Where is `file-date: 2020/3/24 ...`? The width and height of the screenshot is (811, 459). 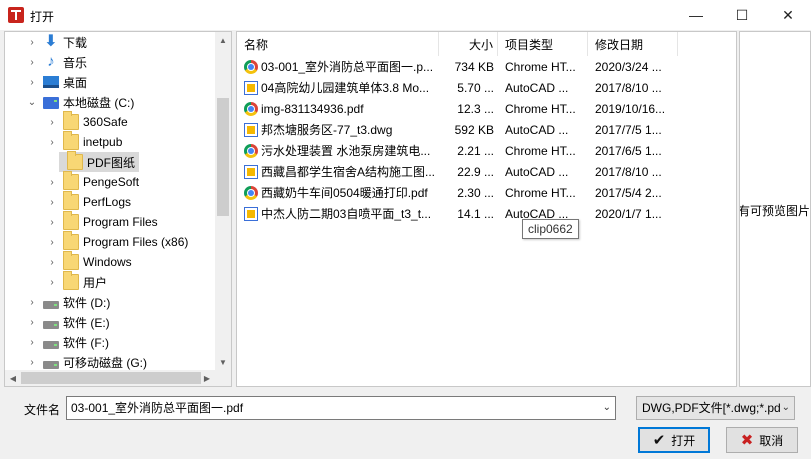 file-date: 2020/3/24 ... is located at coordinates (628, 67).